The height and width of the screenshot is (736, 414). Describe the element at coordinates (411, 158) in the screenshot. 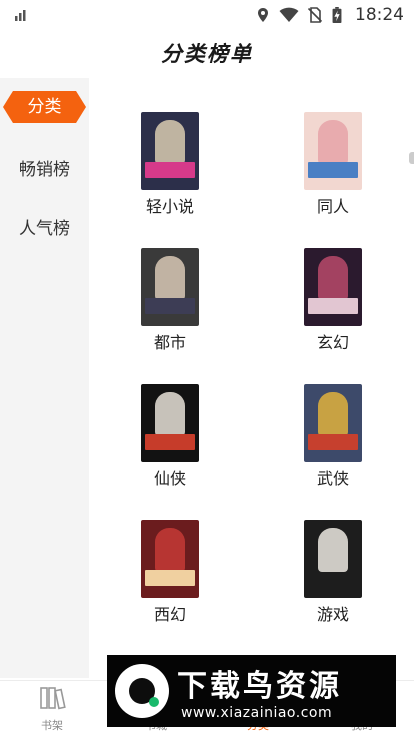

I see `scroll-edge-indicator` at that location.